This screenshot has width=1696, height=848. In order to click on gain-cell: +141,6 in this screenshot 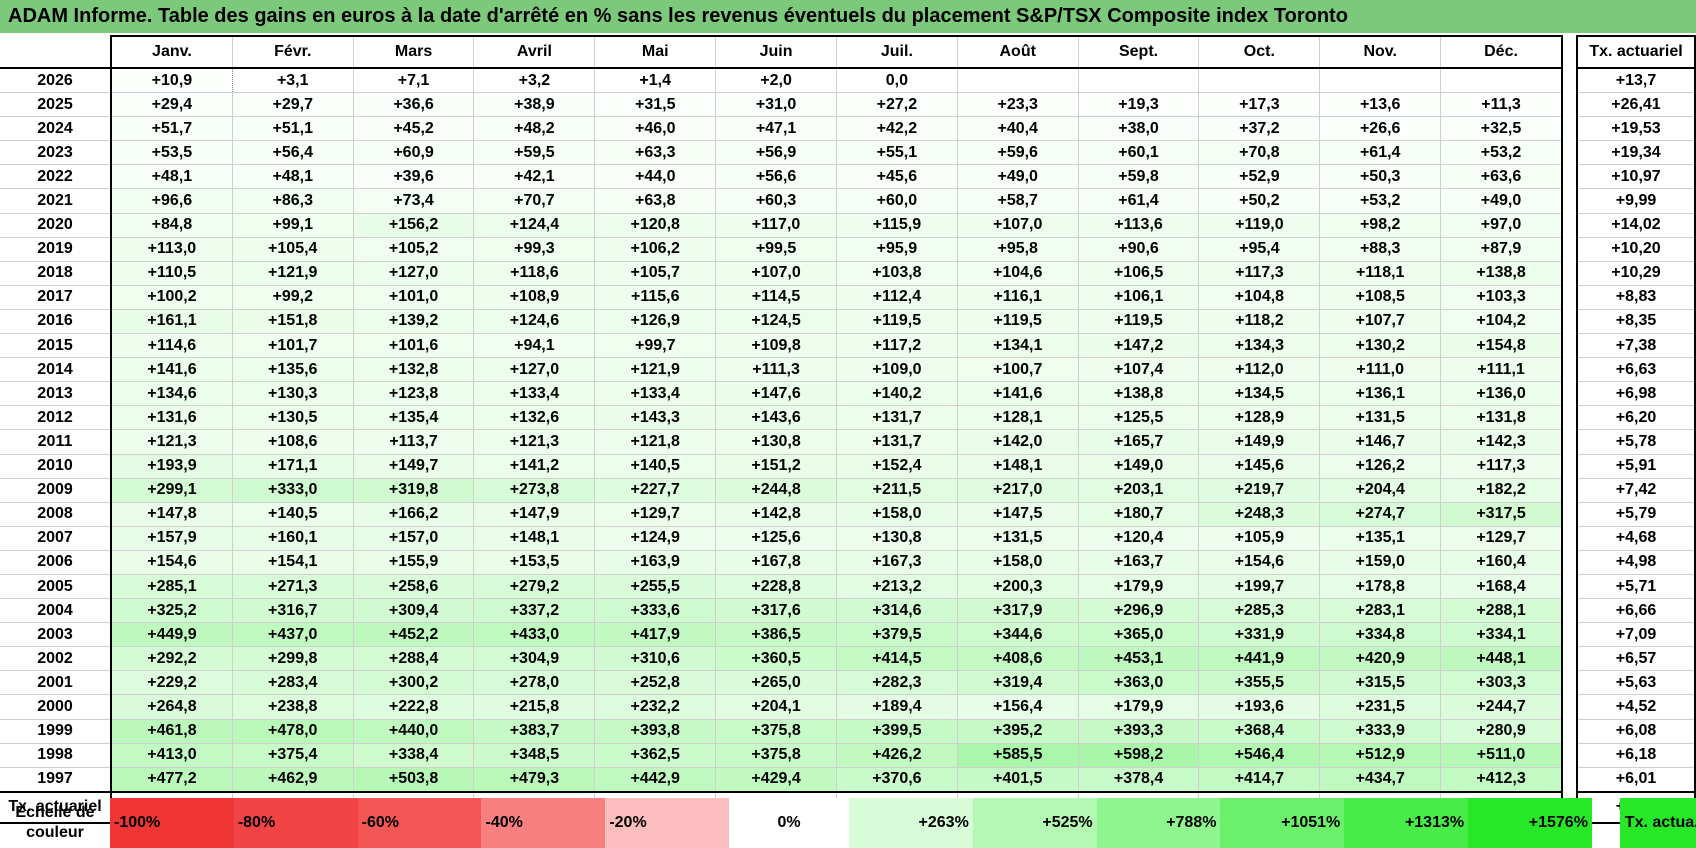, I will do `click(172, 370)`.